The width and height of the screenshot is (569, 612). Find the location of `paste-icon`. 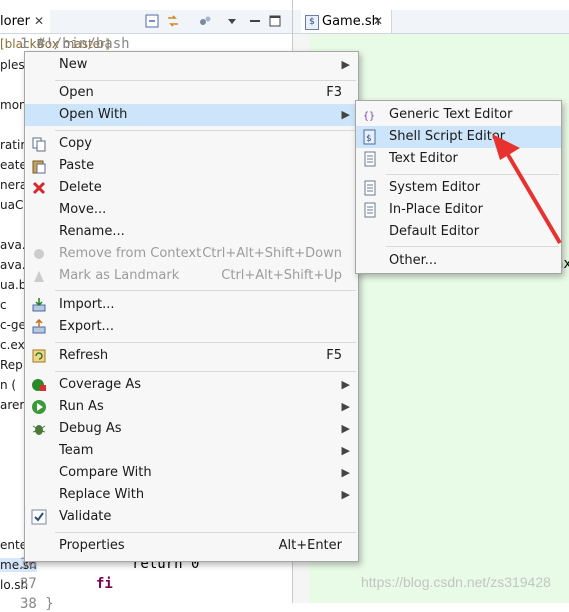

paste-icon is located at coordinates (39, 166).